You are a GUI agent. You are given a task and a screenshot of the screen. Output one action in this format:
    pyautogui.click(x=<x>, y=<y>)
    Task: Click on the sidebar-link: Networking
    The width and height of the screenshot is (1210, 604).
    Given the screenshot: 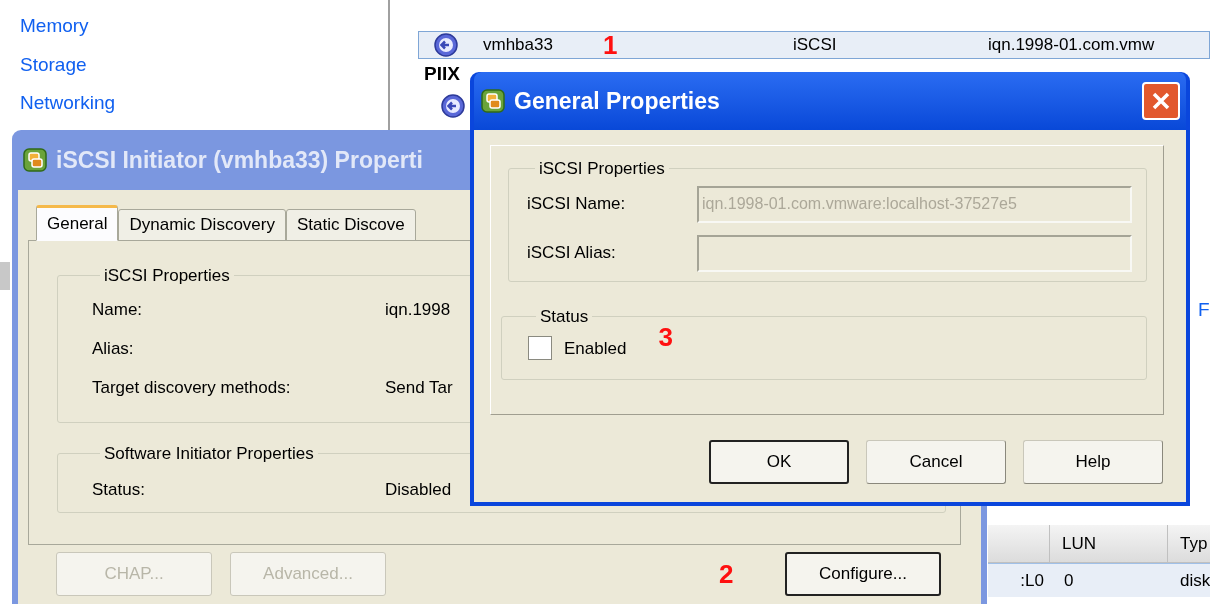 What is the action you would take?
    pyautogui.click(x=68, y=103)
    